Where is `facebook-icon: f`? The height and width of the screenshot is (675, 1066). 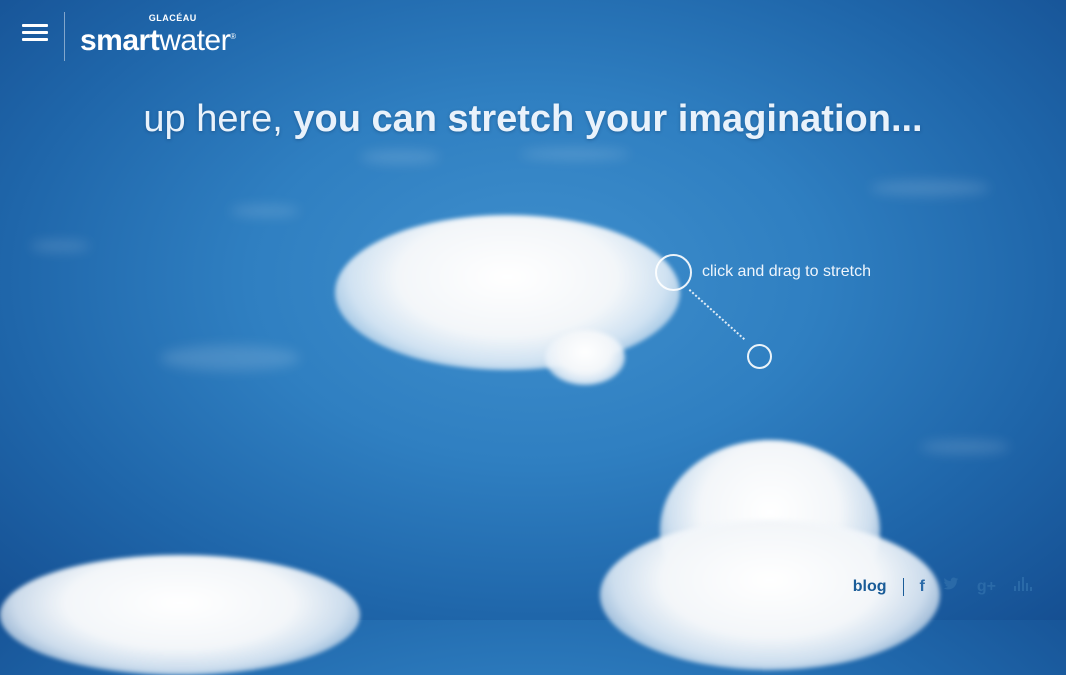 facebook-icon: f is located at coordinates (922, 587).